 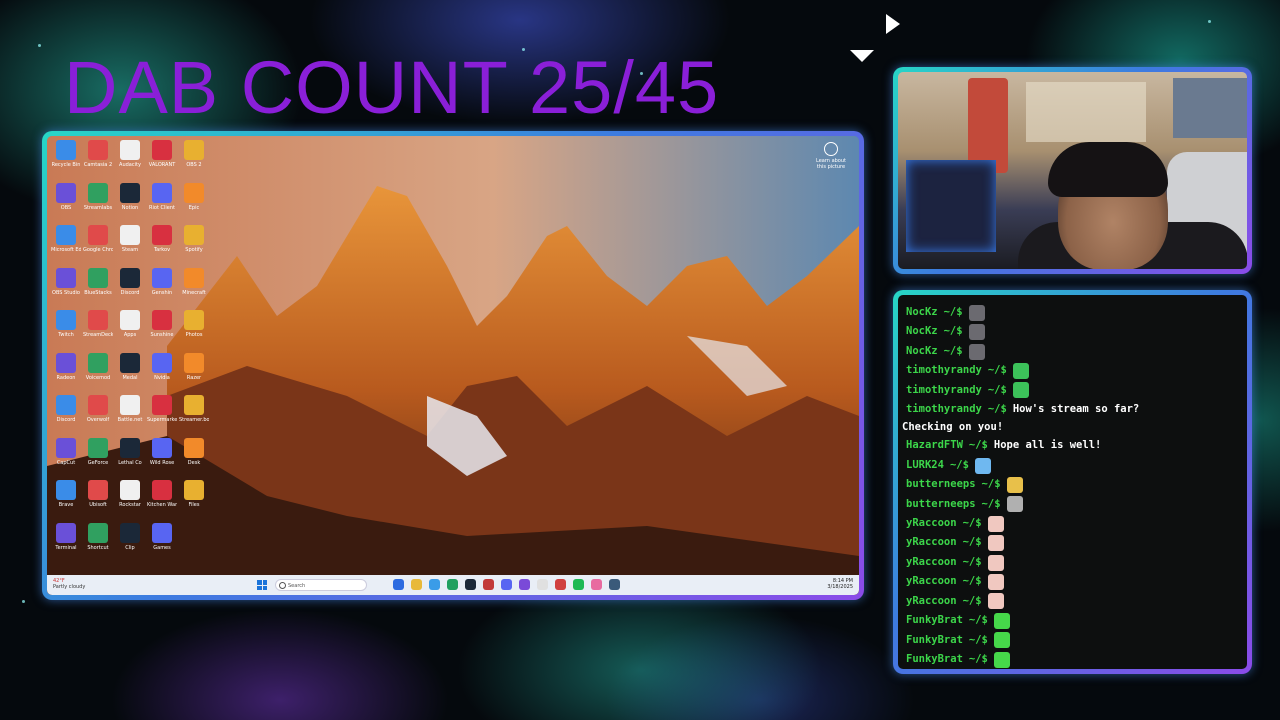 I want to click on desktop-icon-label: Twitch, so click(x=66, y=335).